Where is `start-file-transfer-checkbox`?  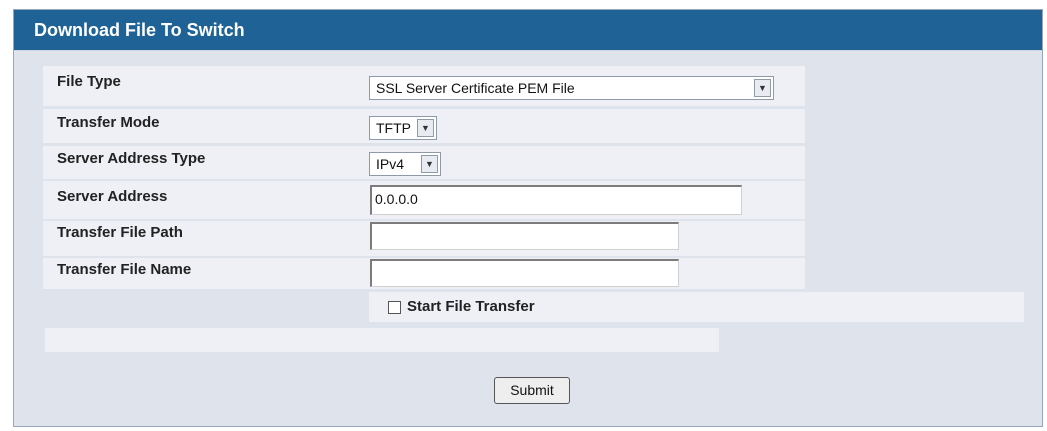 start-file-transfer-checkbox is located at coordinates (394, 307).